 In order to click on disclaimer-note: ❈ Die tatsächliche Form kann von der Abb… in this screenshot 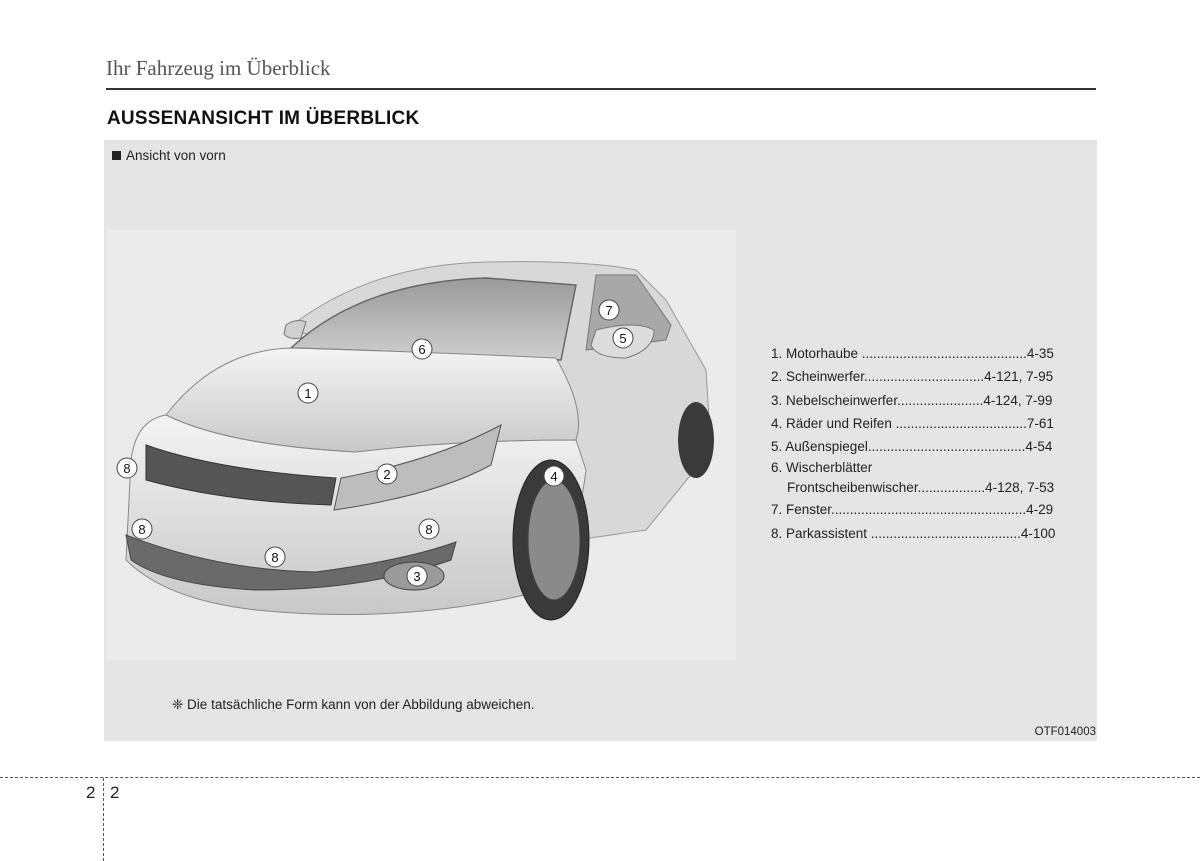, I will do `click(353, 704)`.